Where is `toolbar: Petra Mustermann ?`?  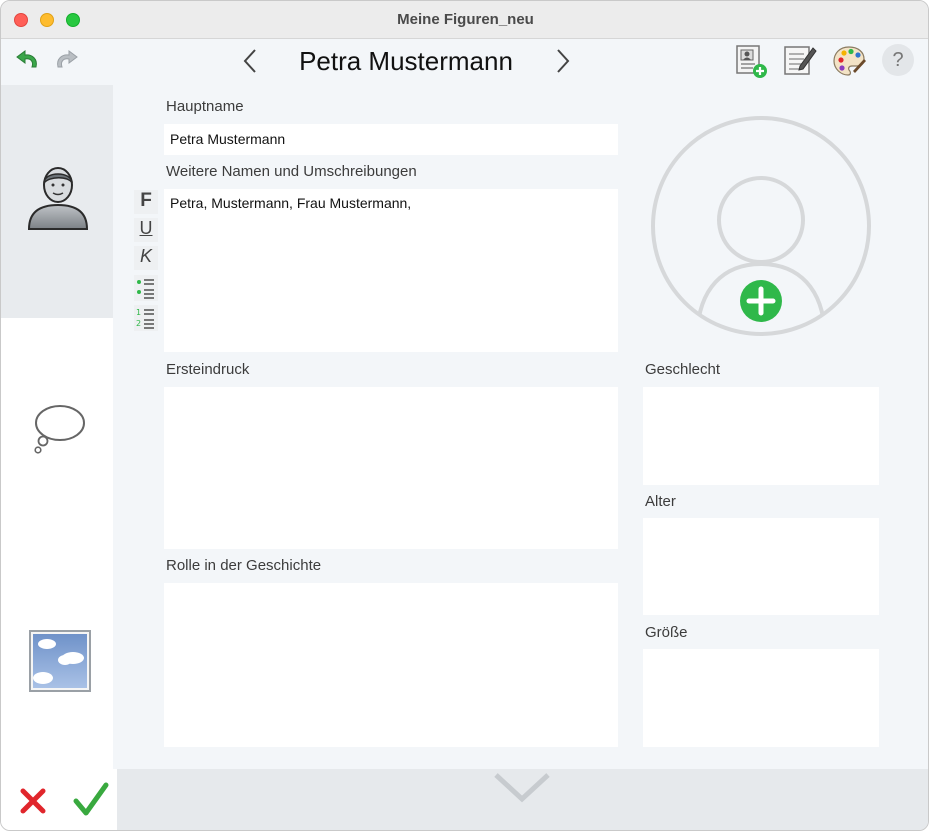 toolbar: Petra Mustermann ? is located at coordinates (464, 62).